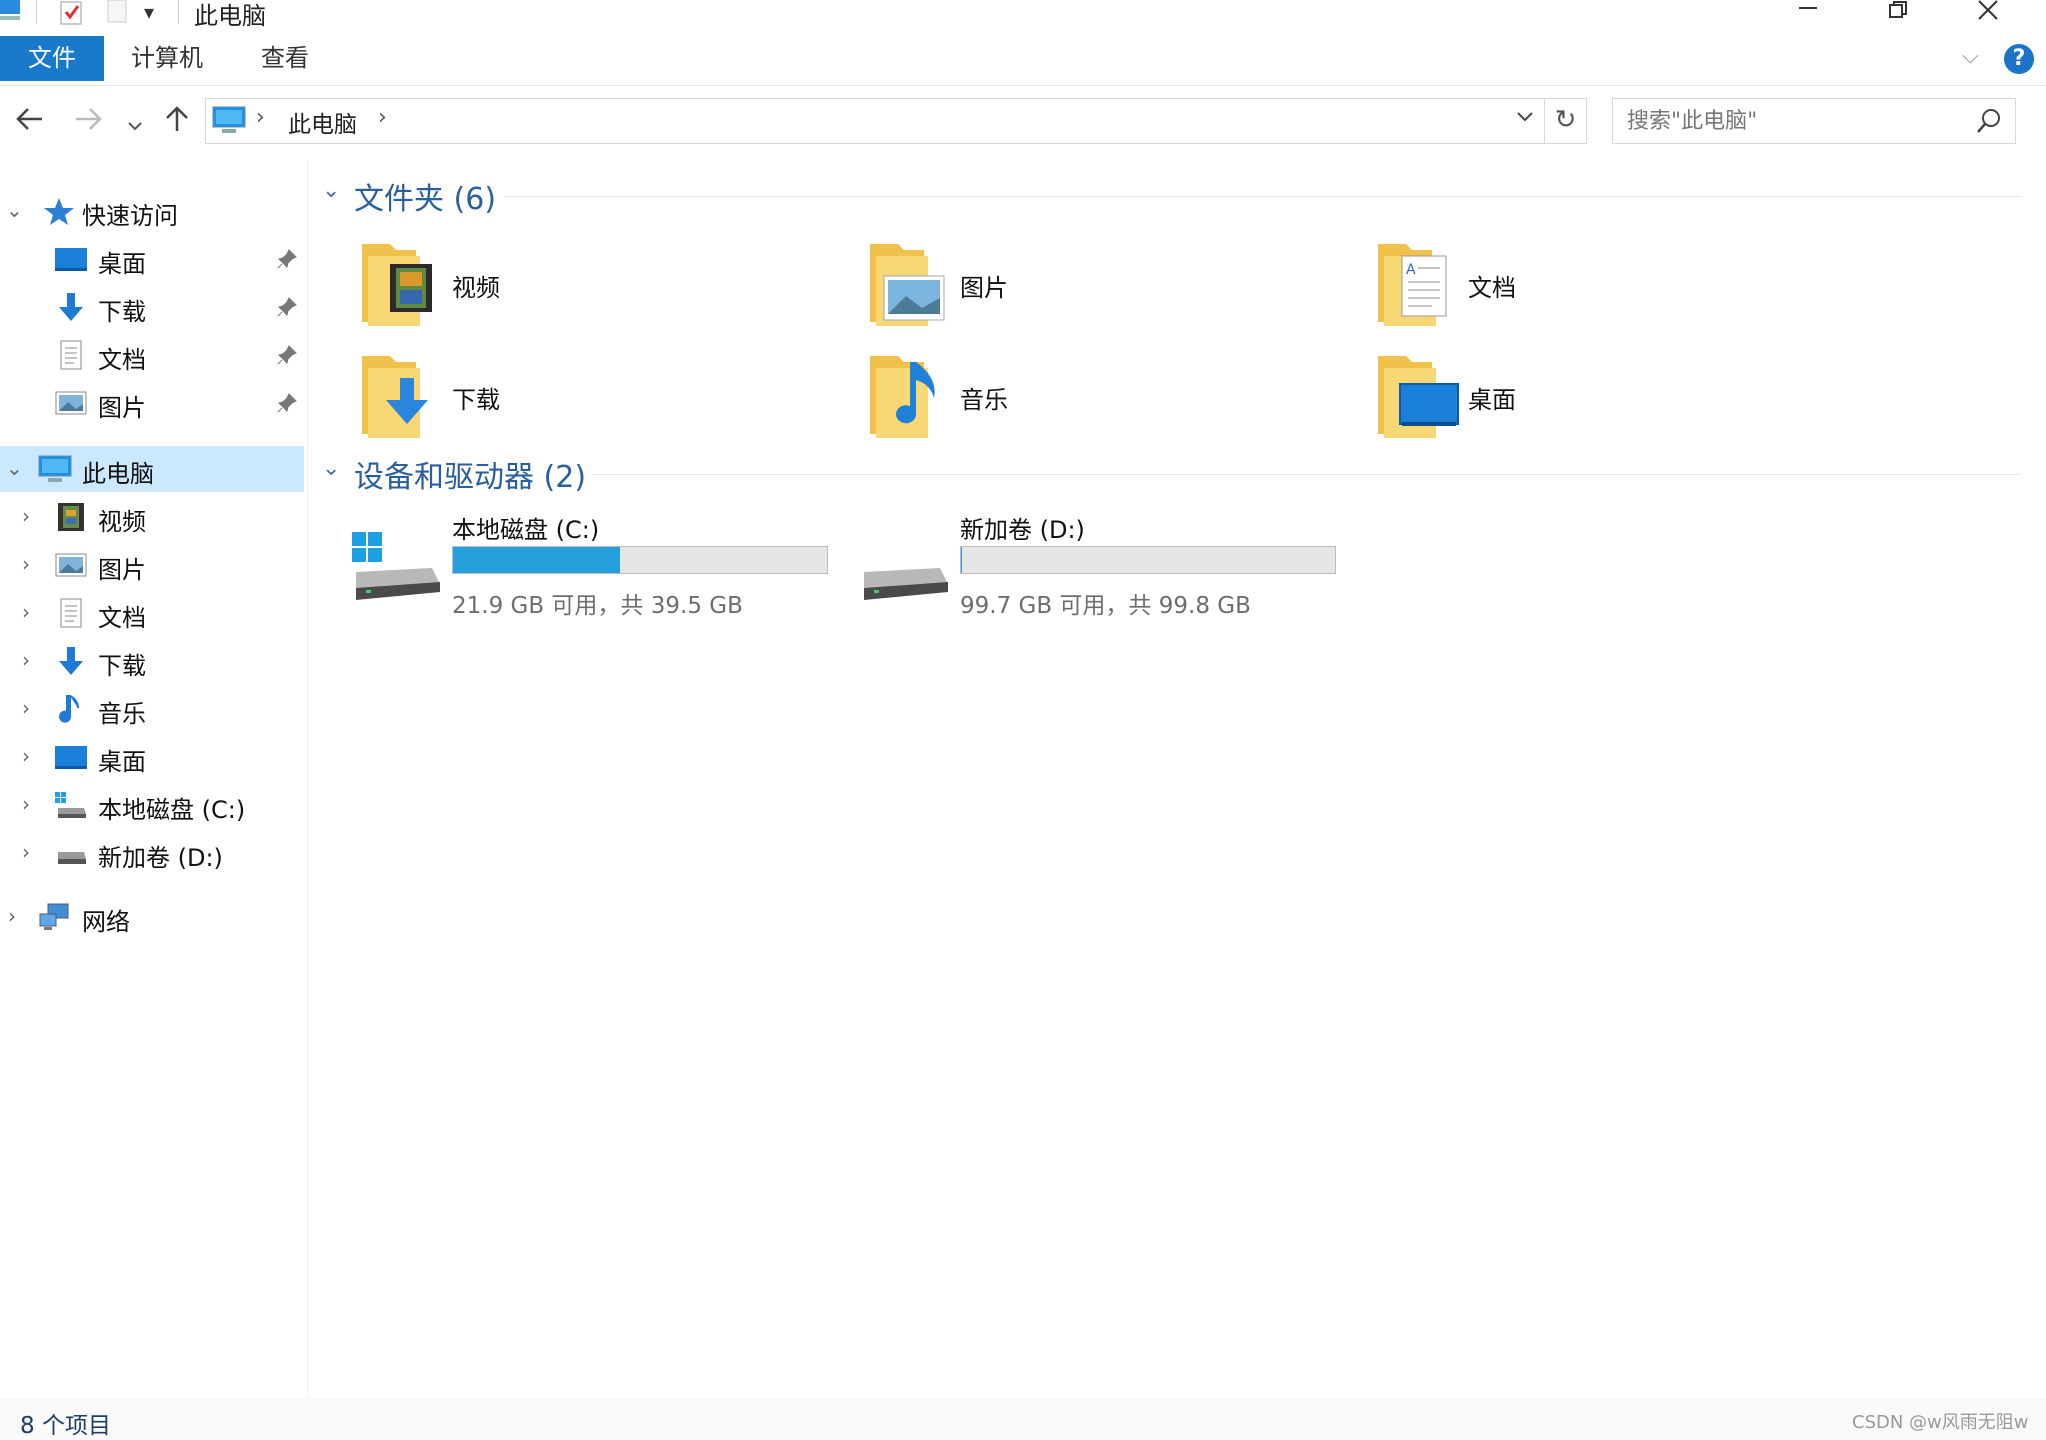 The width and height of the screenshot is (2046, 1440). I want to click on sidebar-item-drive-d: › 新加卷 (D:), so click(152, 853).